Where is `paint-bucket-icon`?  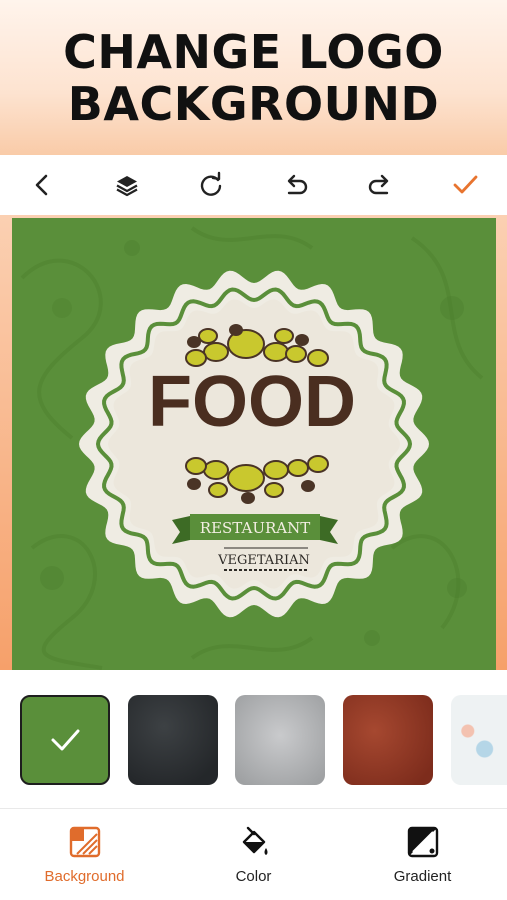 paint-bucket-icon is located at coordinates (254, 840).